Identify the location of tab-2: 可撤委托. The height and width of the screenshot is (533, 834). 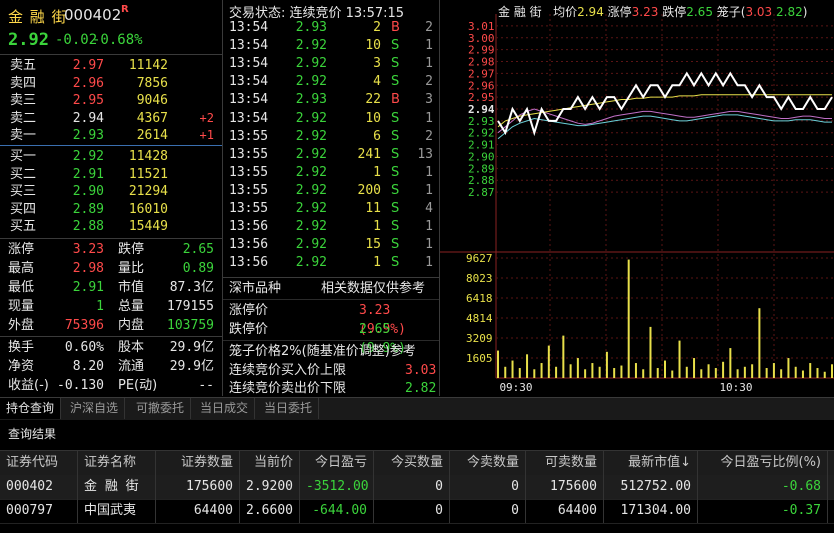
(161, 408).